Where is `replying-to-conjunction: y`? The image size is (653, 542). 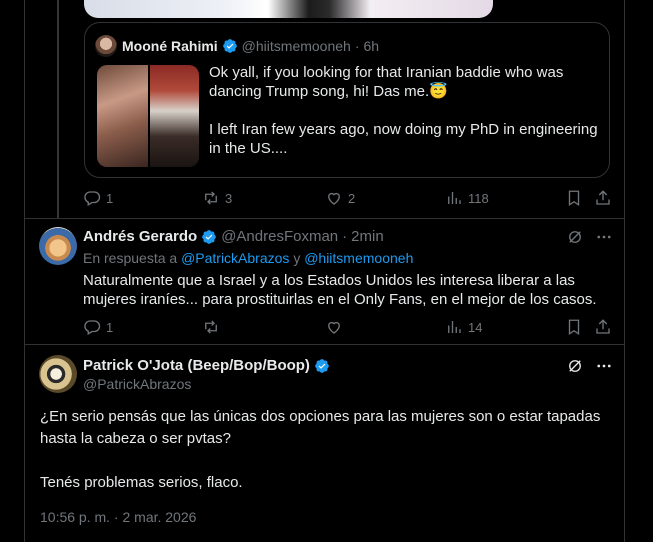
replying-to-conjunction: y is located at coordinates (297, 258).